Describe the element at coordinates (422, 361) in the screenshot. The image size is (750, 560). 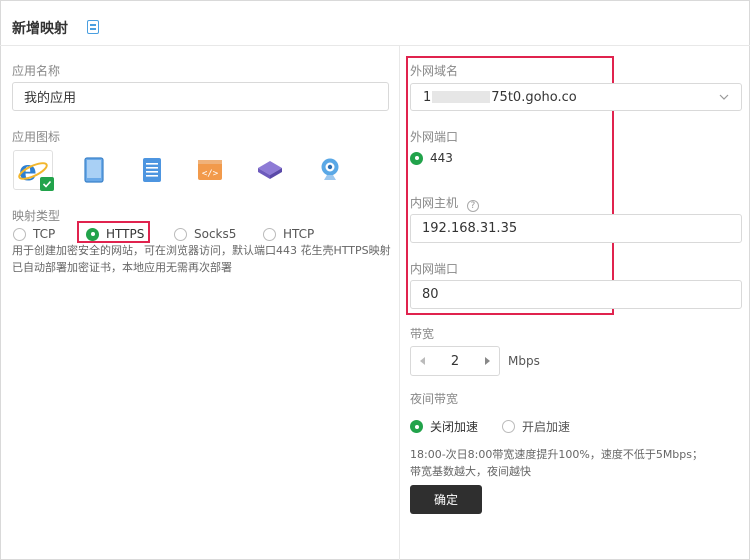
I see `decrement-arrow-icon` at that location.